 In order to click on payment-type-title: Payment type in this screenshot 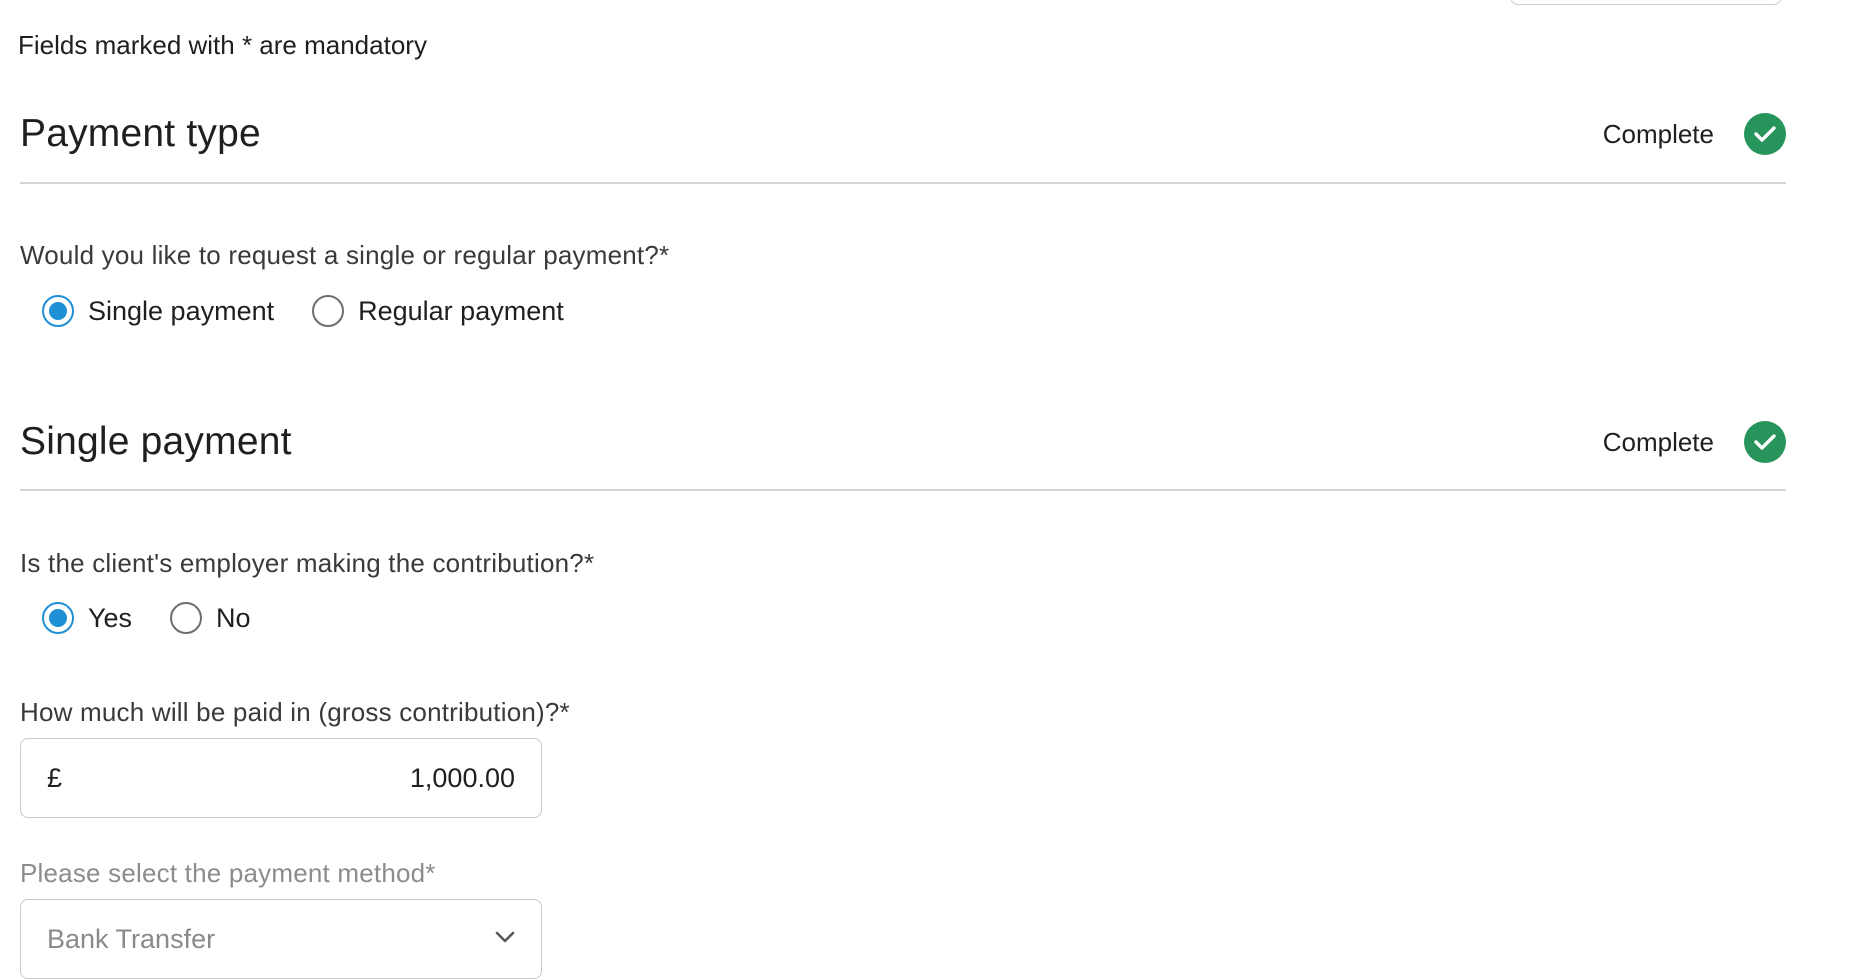, I will do `click(140, 133)`.